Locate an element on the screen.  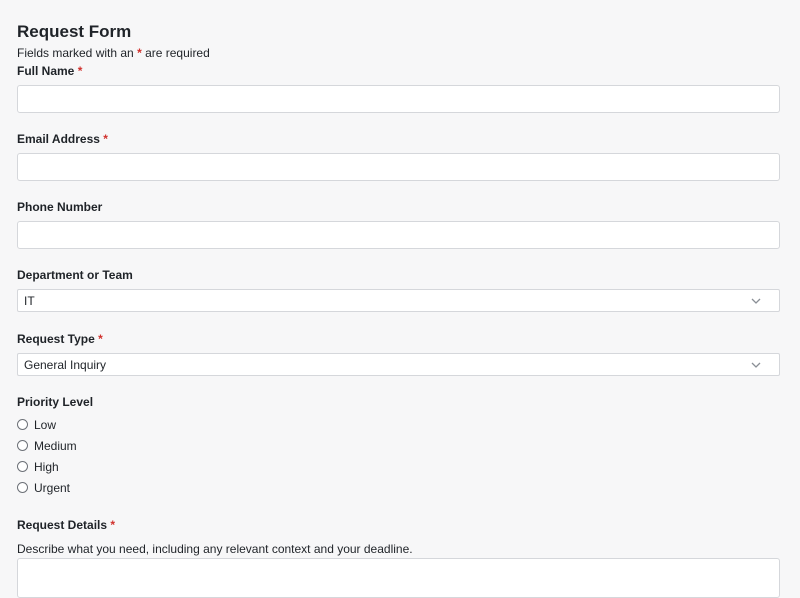
department-label: Department or Team is located at coordinates (75, 275).